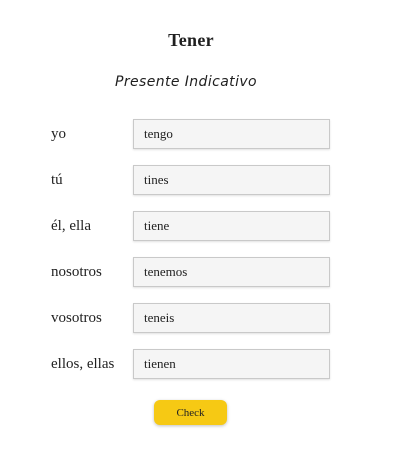  I want to click on pronoun-label: ellos, ellas, so click(83, 364).